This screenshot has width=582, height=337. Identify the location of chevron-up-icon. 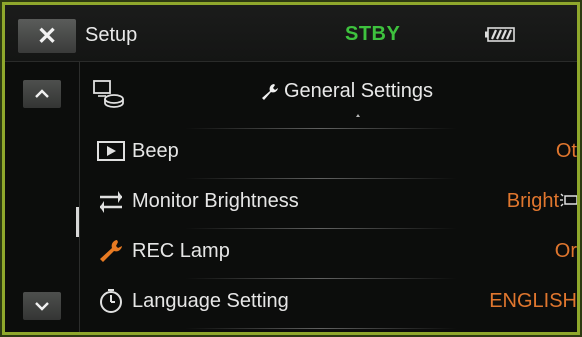
(42, 93).